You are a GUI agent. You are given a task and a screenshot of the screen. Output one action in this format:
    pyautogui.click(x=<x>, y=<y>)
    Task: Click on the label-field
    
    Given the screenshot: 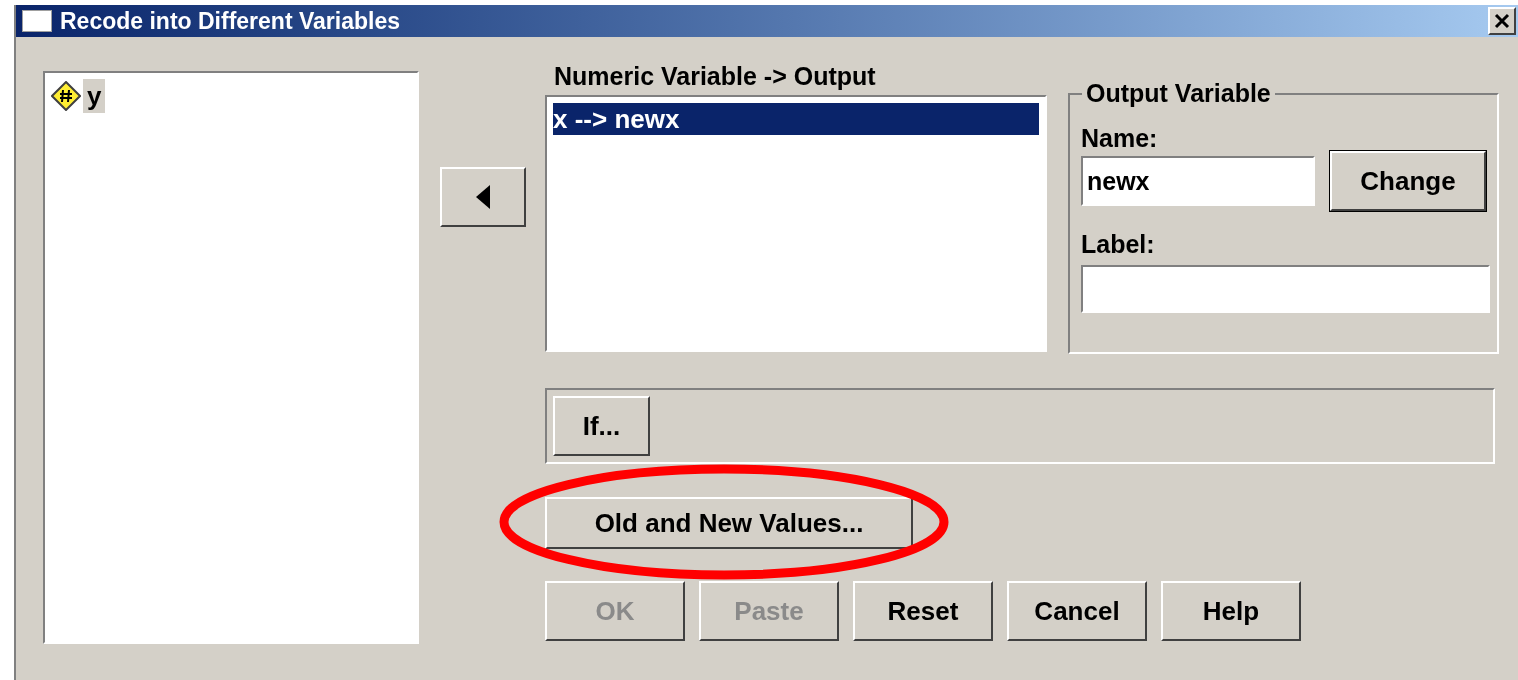 What is the action you would take?
    pyautogui.click(x=1285, y=289)
    